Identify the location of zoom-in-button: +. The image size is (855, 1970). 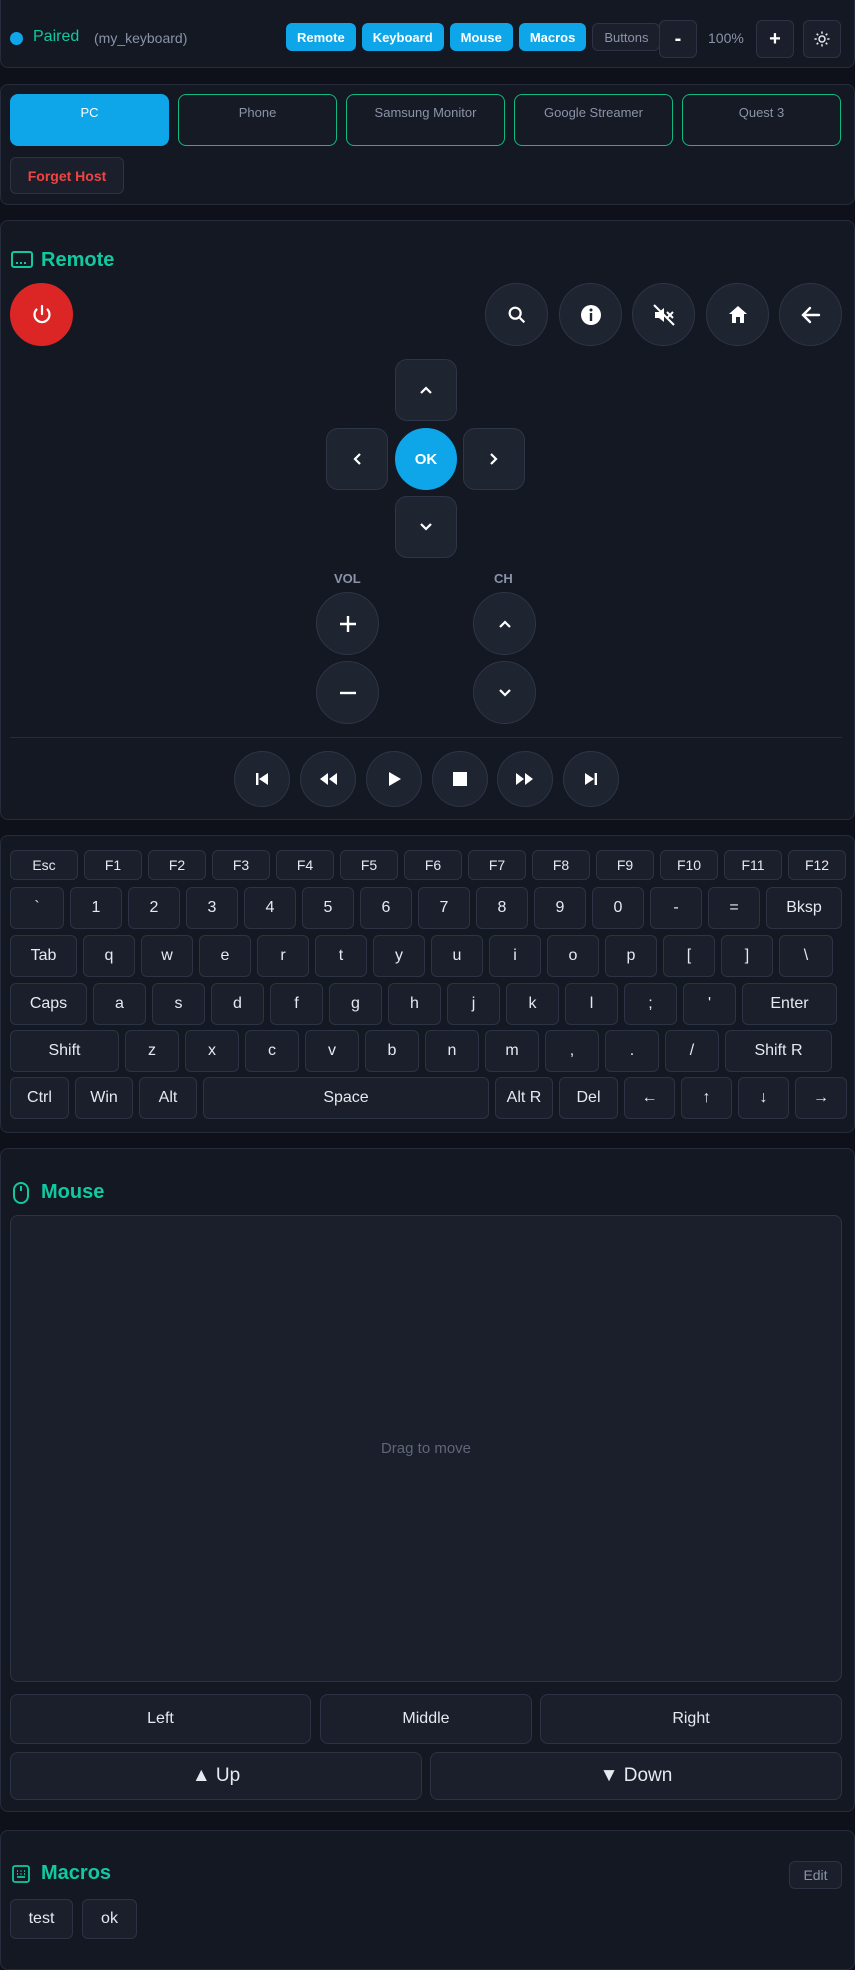
(775, 39).